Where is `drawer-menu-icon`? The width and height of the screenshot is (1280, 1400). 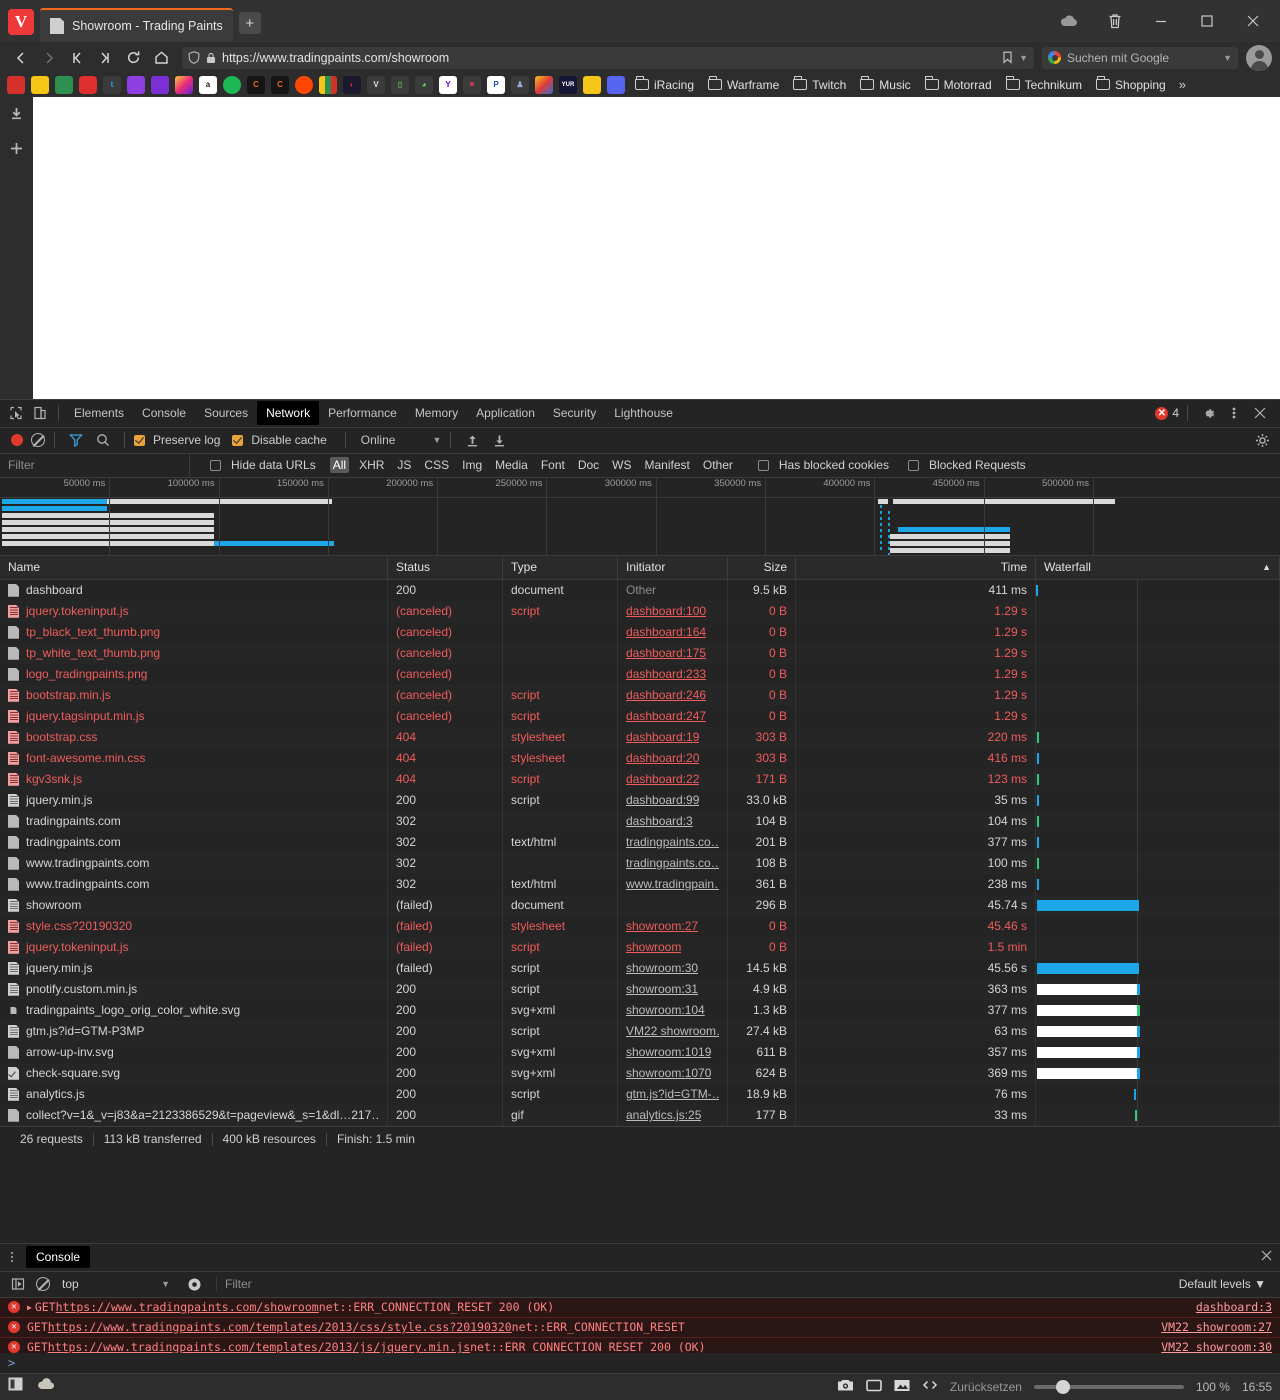 drawer-menu-icon is located at coordinates (12, 1257).